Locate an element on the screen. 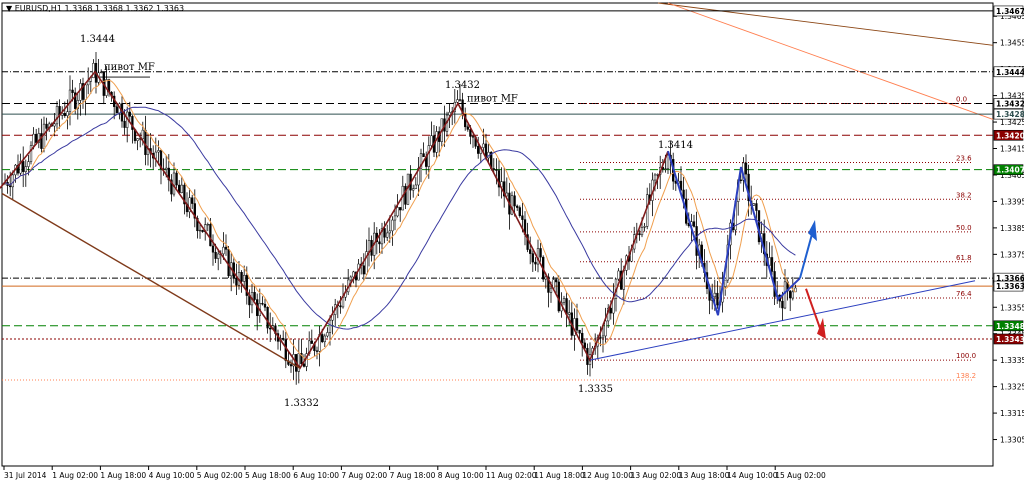 This screenshot has width=1024, height=482. x-tick-label: 31 Jul 2014 is located at coordinates (25, 475).